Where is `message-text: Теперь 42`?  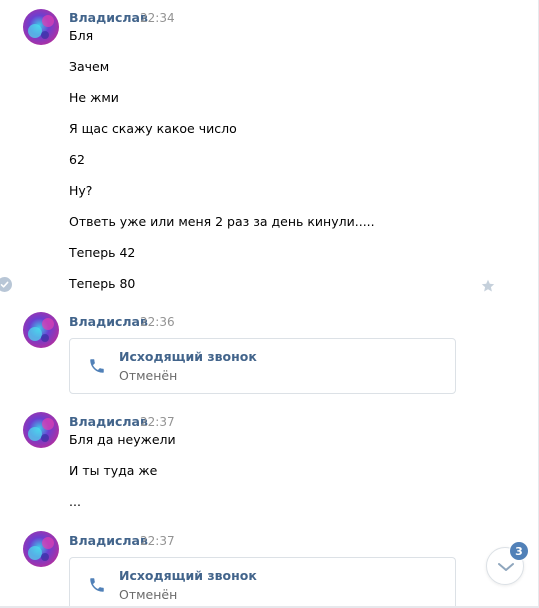 message-text: Теперь 42 is located at coordinates (102, 252).